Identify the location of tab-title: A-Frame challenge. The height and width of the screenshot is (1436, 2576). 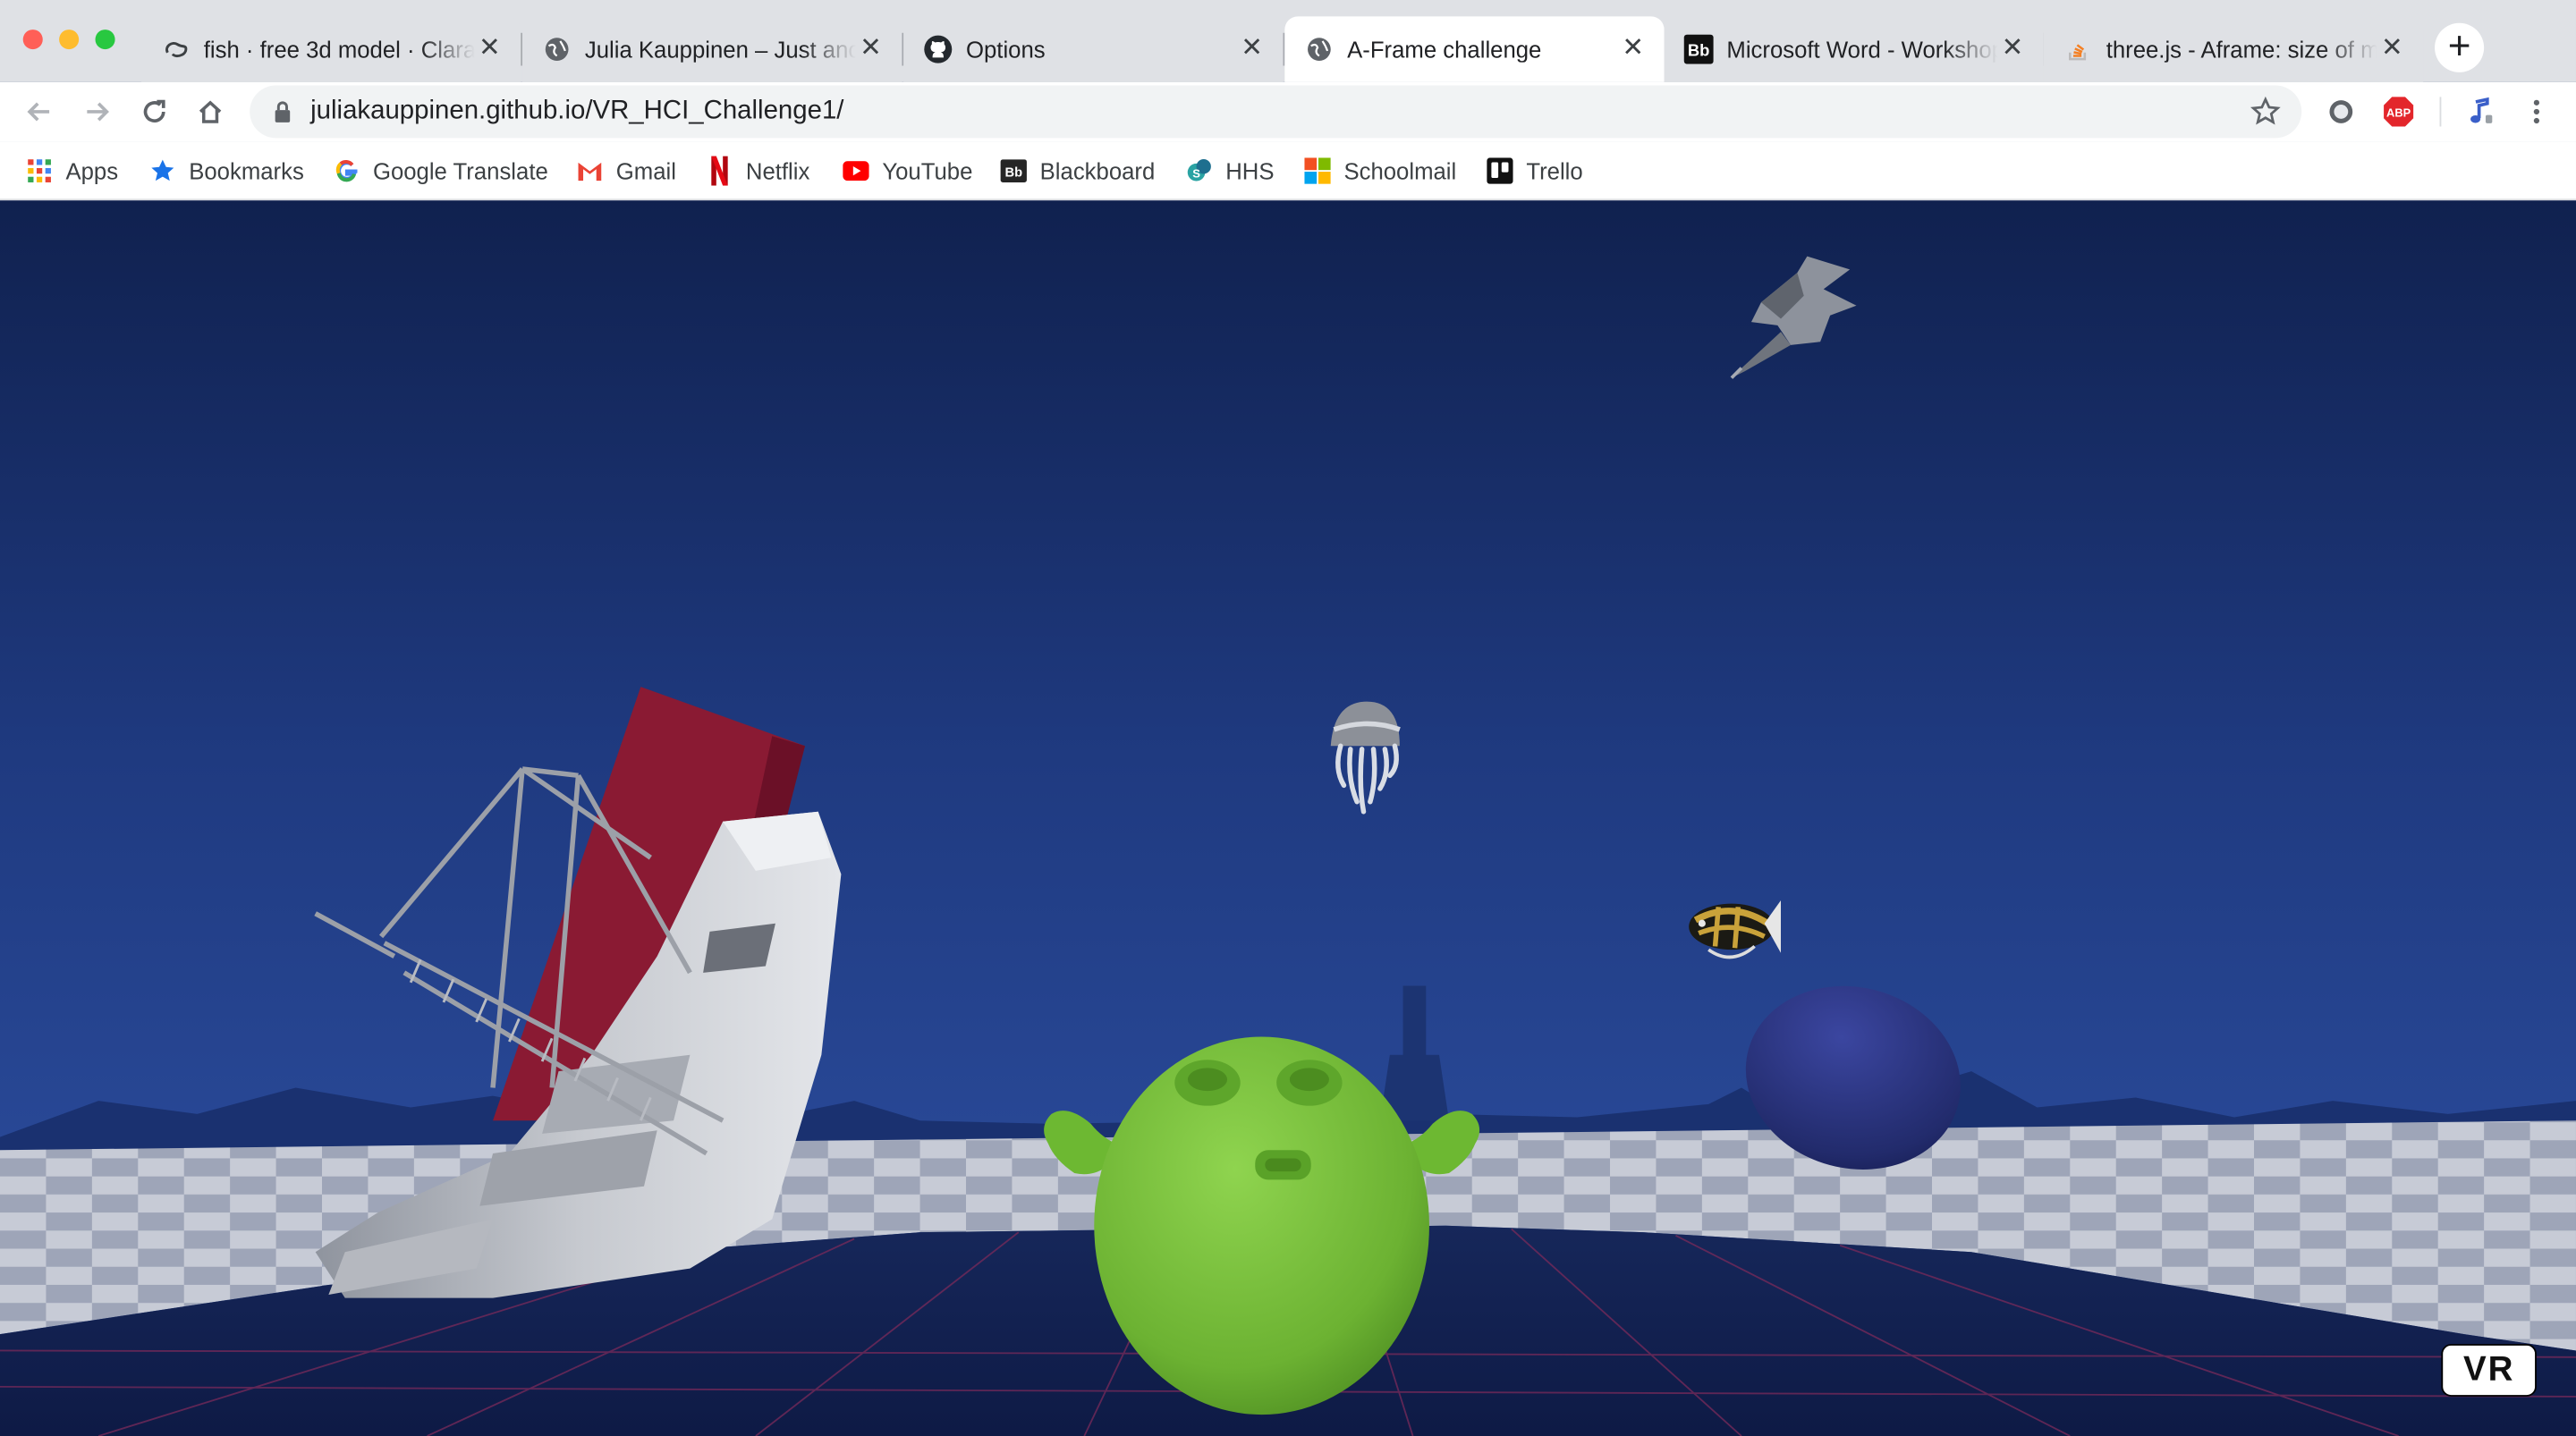
(1444, 49).